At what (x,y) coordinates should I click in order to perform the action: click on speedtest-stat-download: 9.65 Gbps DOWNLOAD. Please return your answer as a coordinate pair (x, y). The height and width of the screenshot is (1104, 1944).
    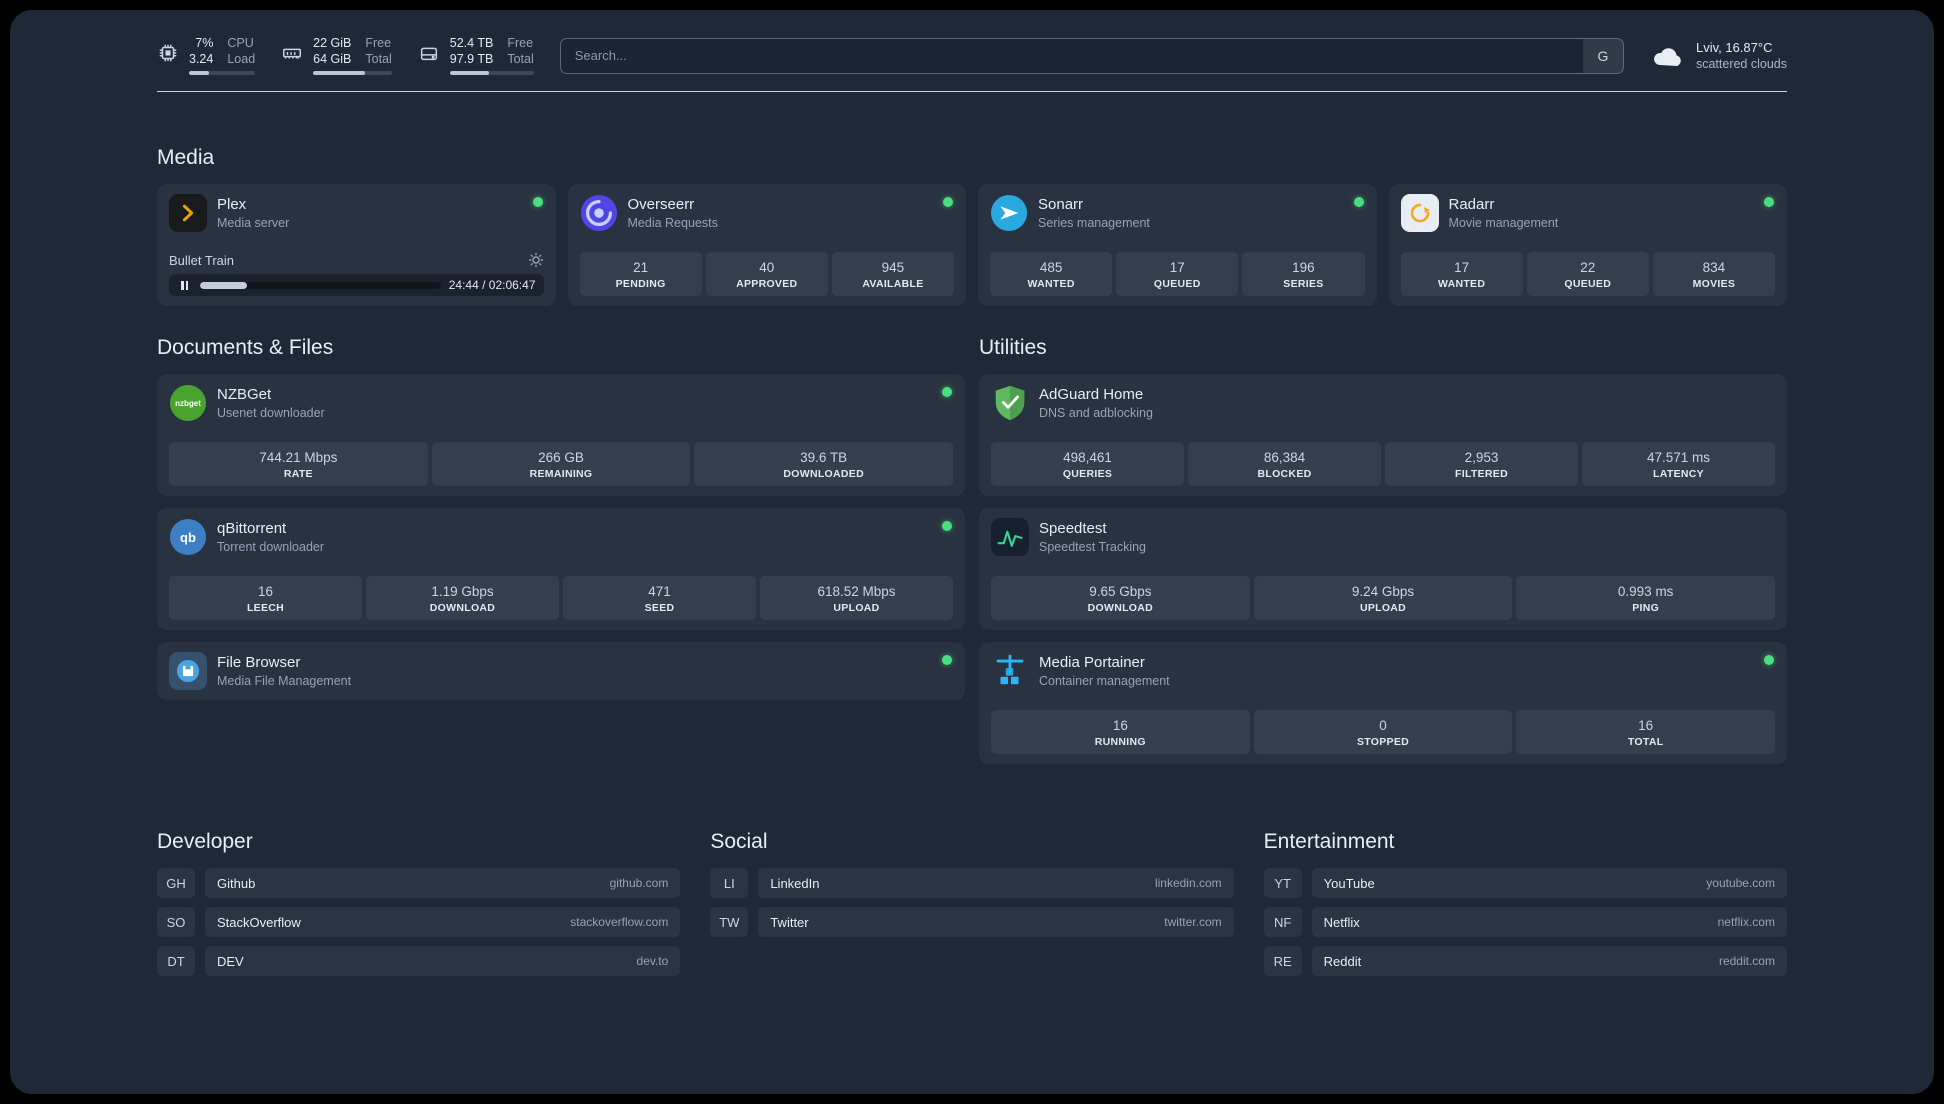
    Looking at the image, I should click on (1120, 598).